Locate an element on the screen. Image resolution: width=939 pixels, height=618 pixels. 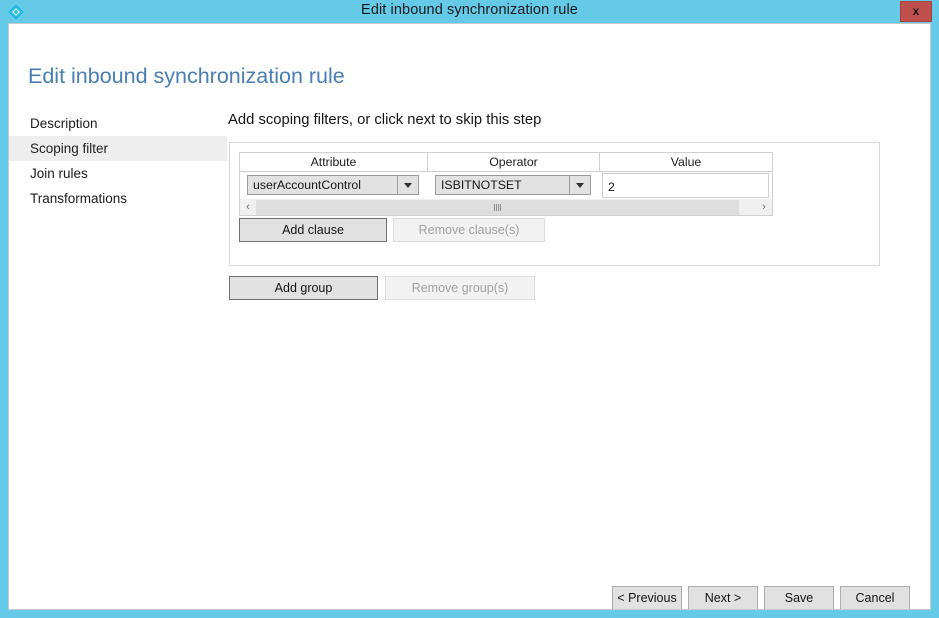
add-clause-button: Add clause is located at coordinates (313, 230).